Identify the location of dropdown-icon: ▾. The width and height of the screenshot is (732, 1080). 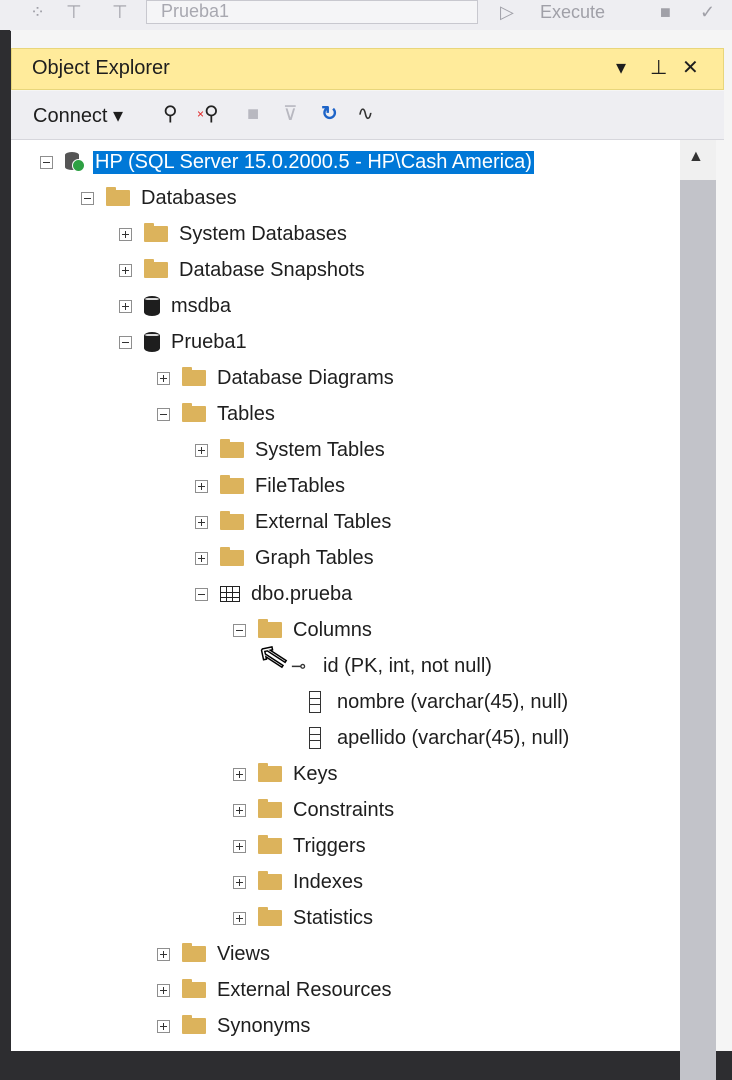
(621, 67).